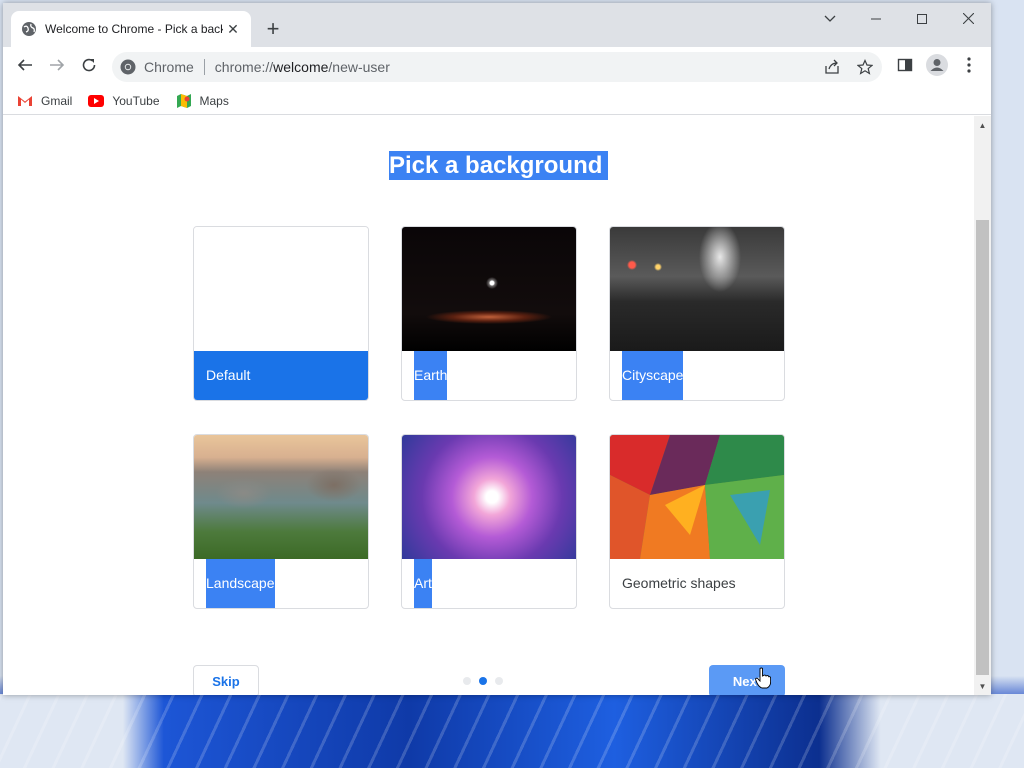 The image size is (1024, 768). I want to click on pagination-dots, so click(483, 681).